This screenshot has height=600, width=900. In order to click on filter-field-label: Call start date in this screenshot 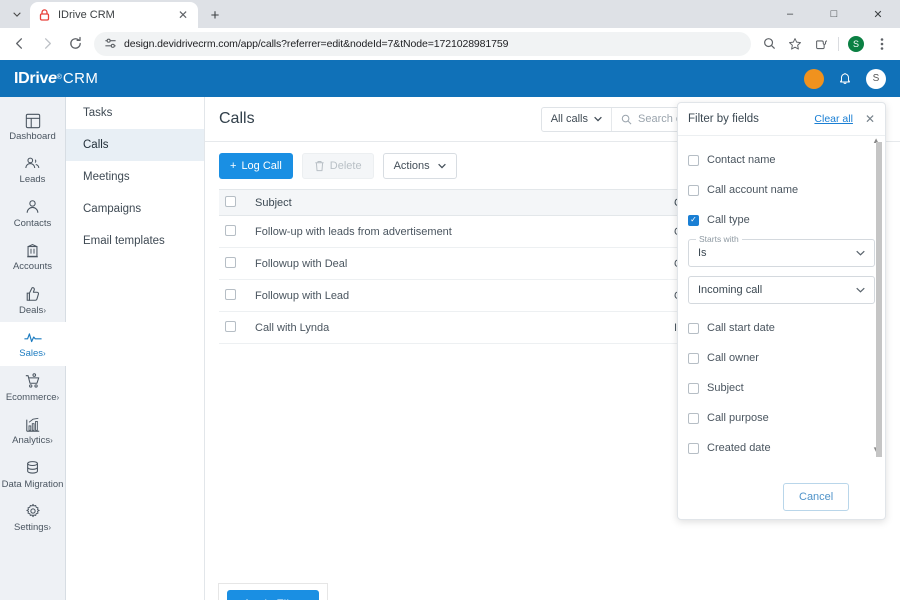, I will do `click(741, 328)`.